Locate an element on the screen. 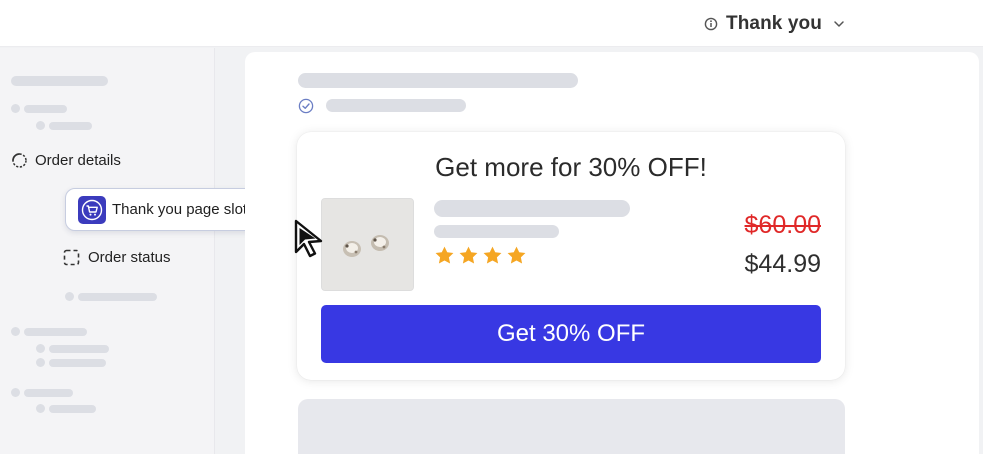  sidebar-item-order-details: Order details is located at coordinates (66, 160).